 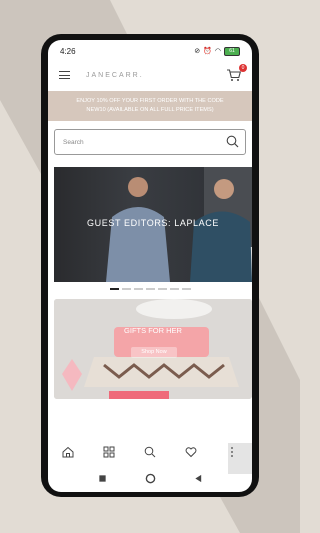 I want to click on bottom-nav, so click(x=150, y=452).